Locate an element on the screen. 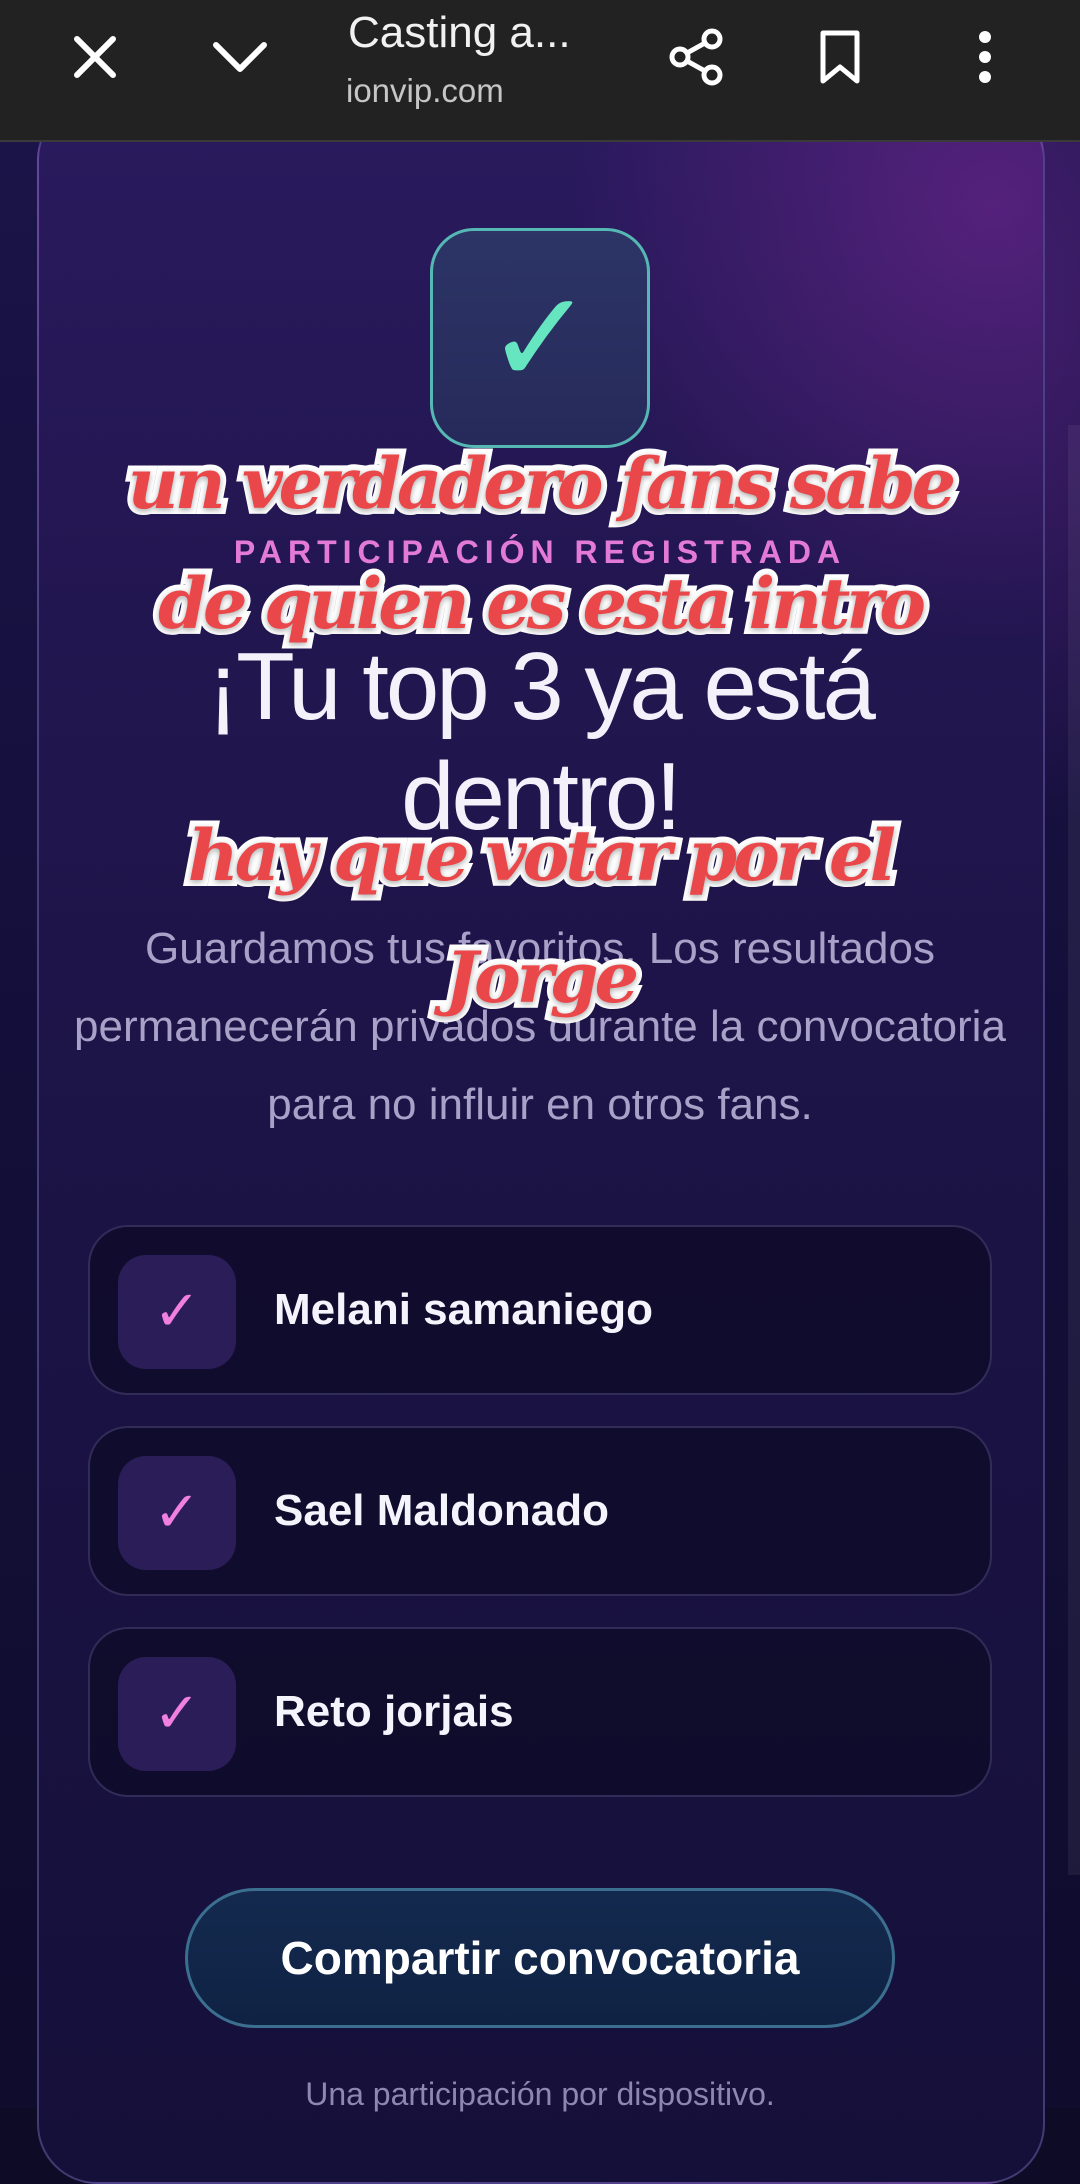 This screenshot has width=1080, height=2184. more-vert-icon is located at coordinates (985, 57).